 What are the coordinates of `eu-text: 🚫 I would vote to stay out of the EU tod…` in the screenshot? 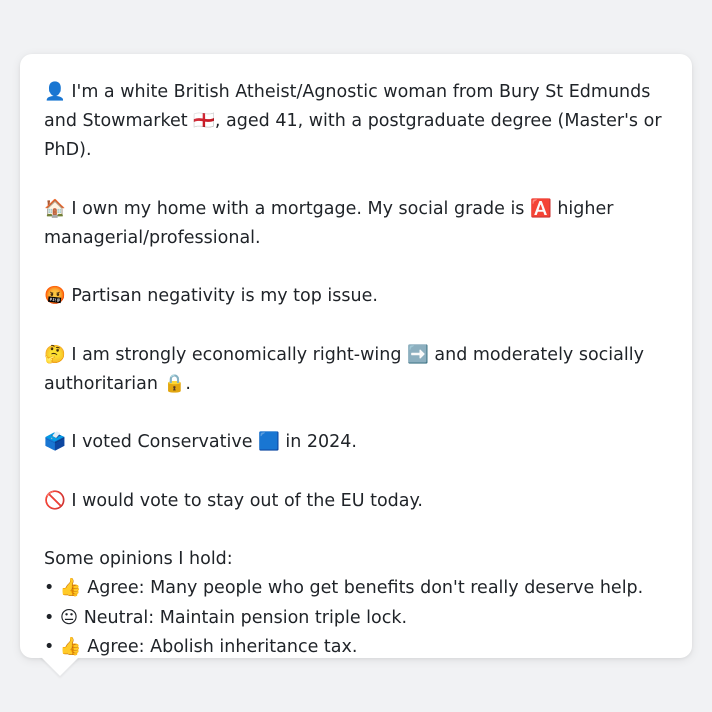 It's located at (233, 500).